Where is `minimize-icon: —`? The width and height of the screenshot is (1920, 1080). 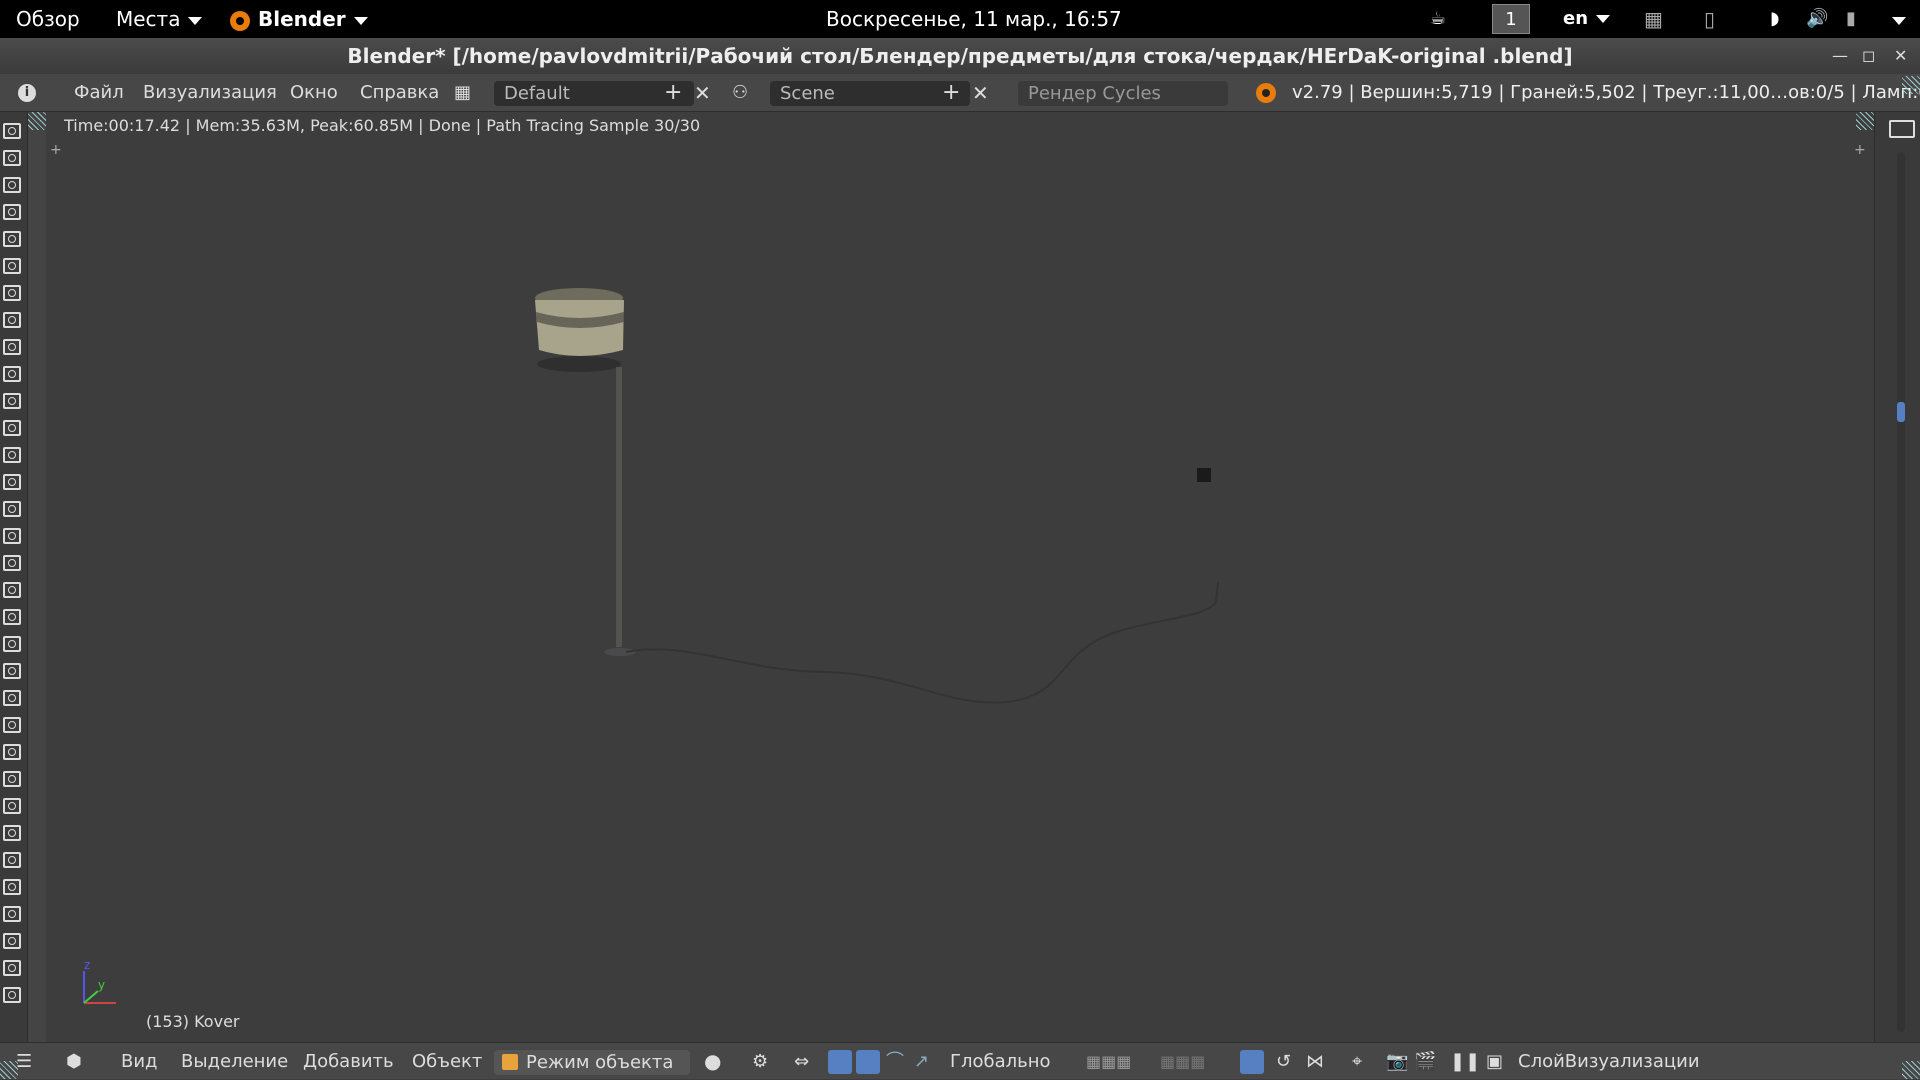
minimize-icon: — is located at coordinates (1840, 56).